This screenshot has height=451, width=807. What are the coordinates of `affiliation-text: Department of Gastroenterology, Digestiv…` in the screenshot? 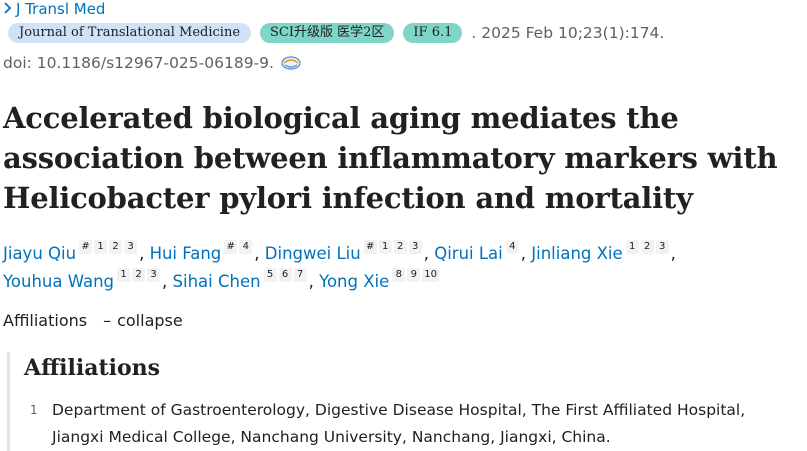 It's located at (399, 423).